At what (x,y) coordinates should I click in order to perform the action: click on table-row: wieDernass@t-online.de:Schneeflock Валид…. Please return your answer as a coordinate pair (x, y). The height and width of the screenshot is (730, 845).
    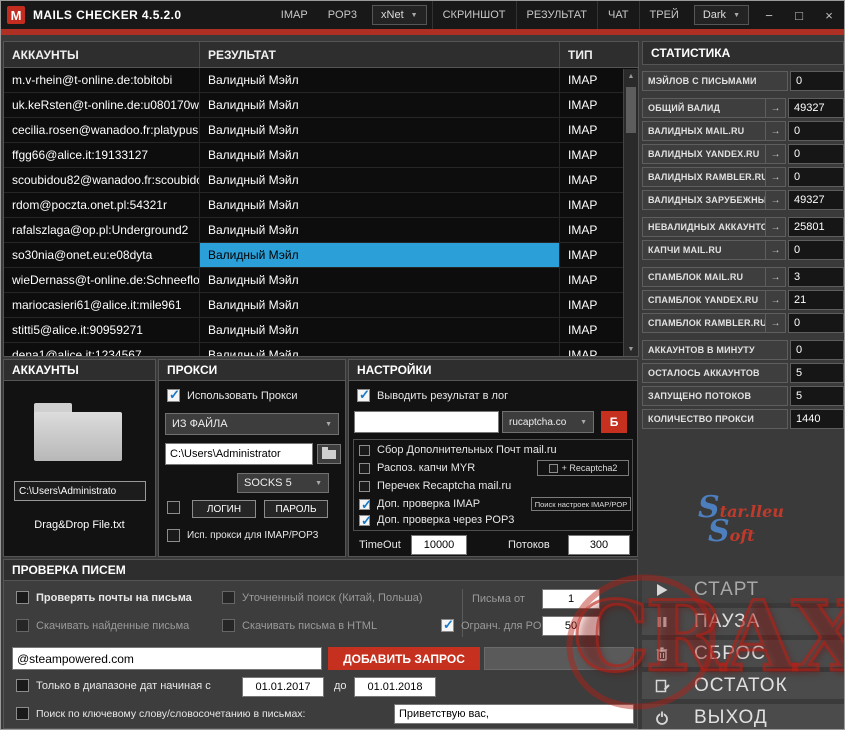
    Looking at the image, I should click on (321, 280).